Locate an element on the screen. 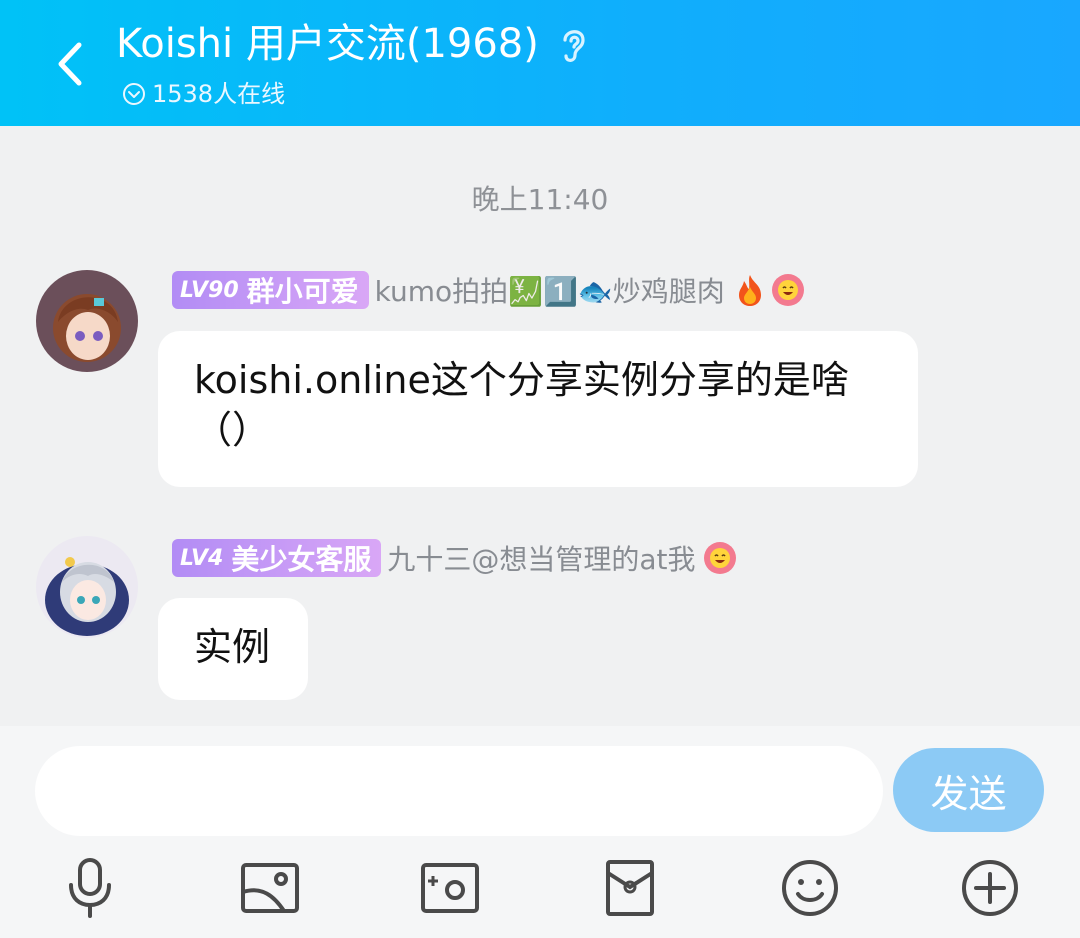 This screenshot has width=1080, height=938. online-count-text: 1538人在线 is located at coordinates (219, 94).